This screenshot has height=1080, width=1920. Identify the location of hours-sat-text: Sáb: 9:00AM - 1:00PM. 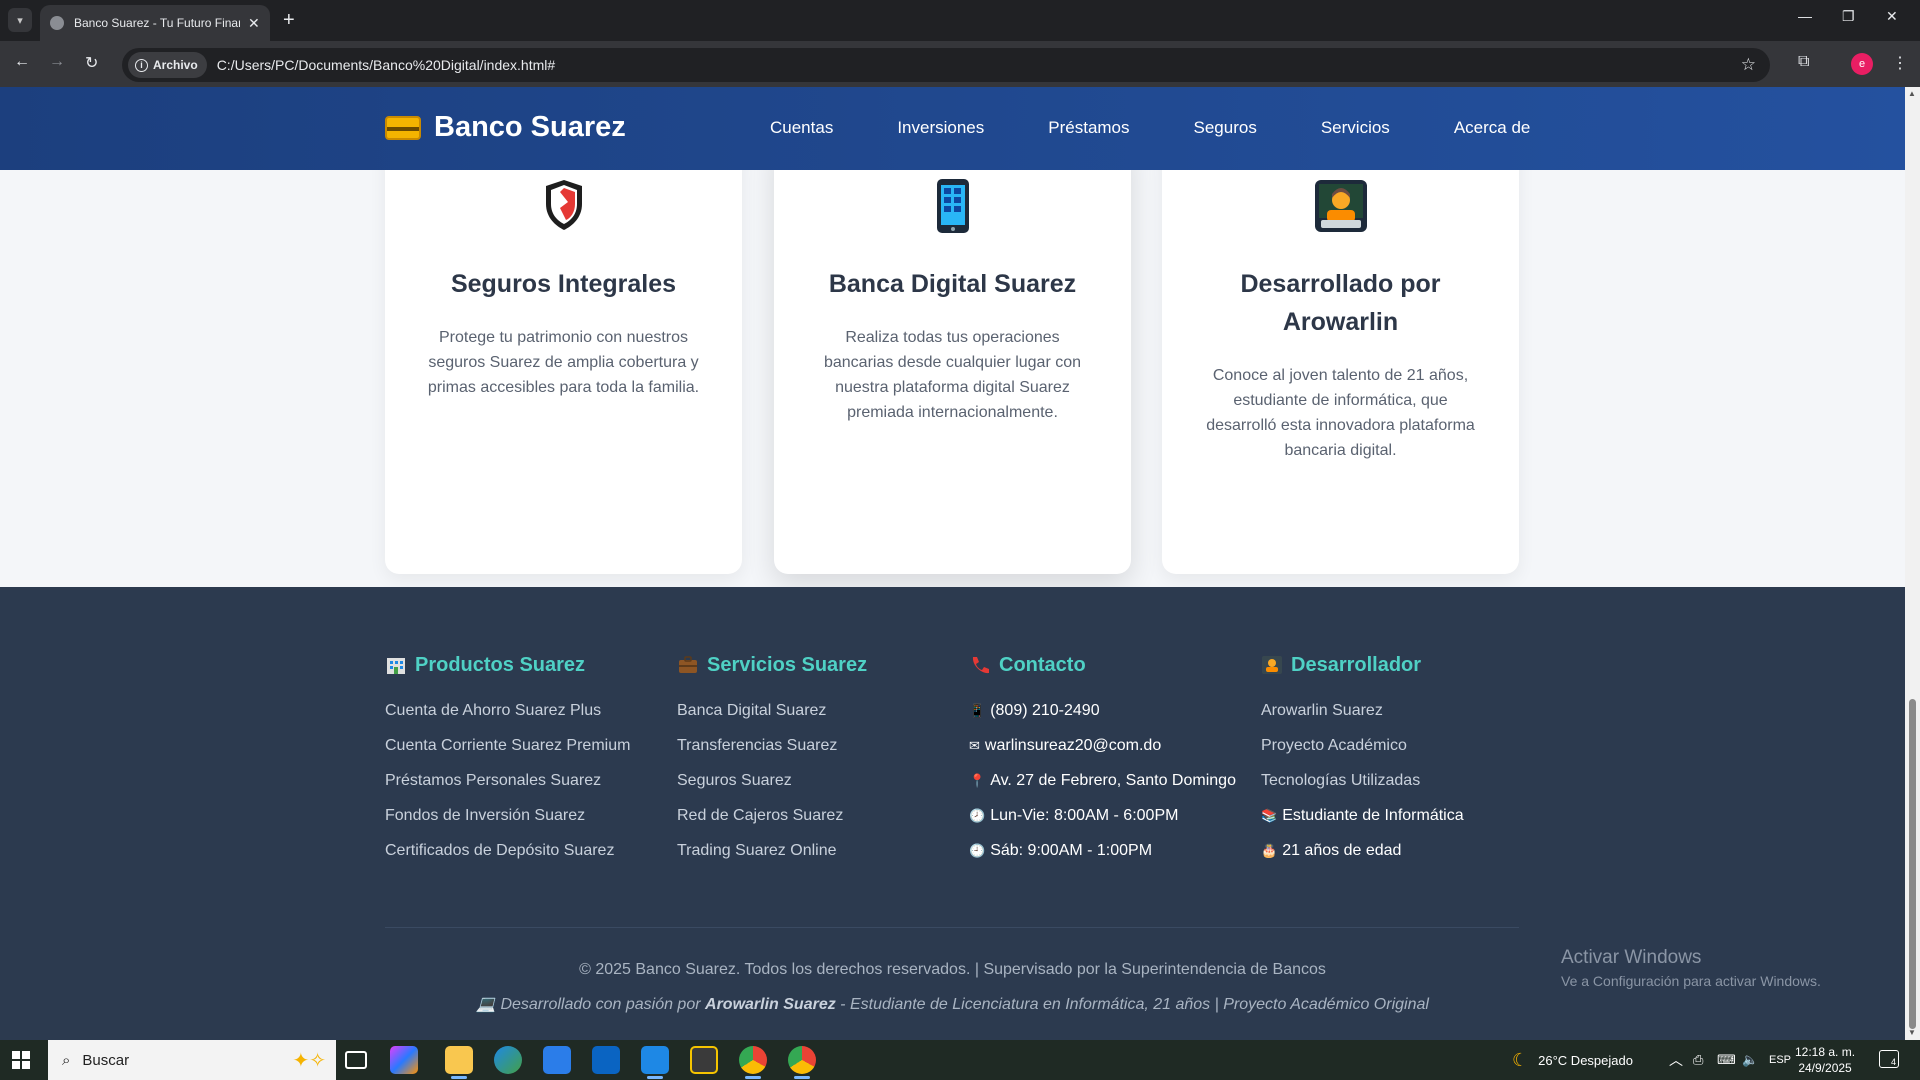
(1071, 850).